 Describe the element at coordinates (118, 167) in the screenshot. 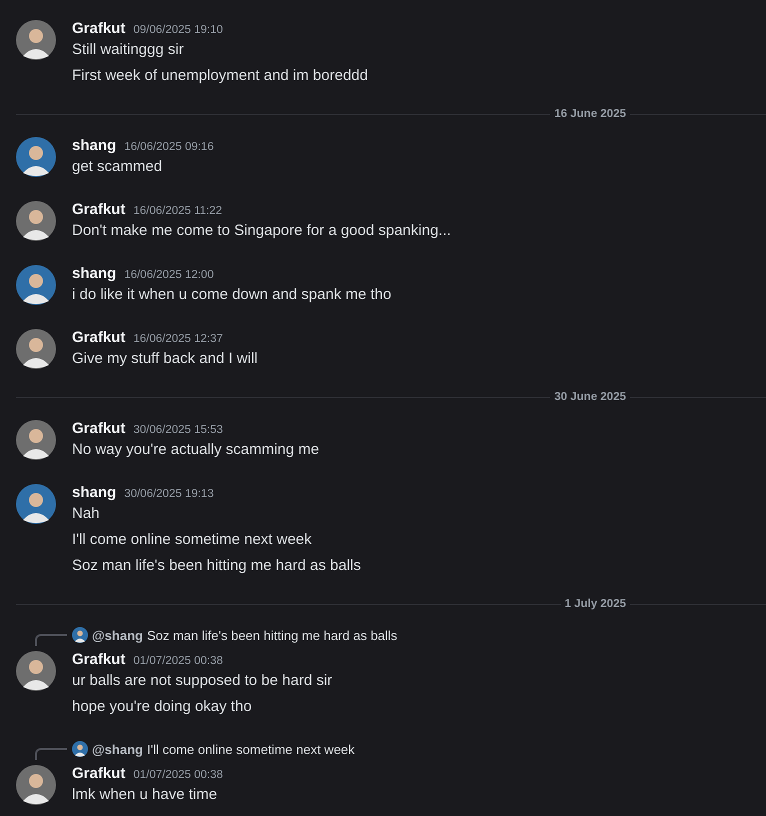

I see `message-text: get scammed` at that location.